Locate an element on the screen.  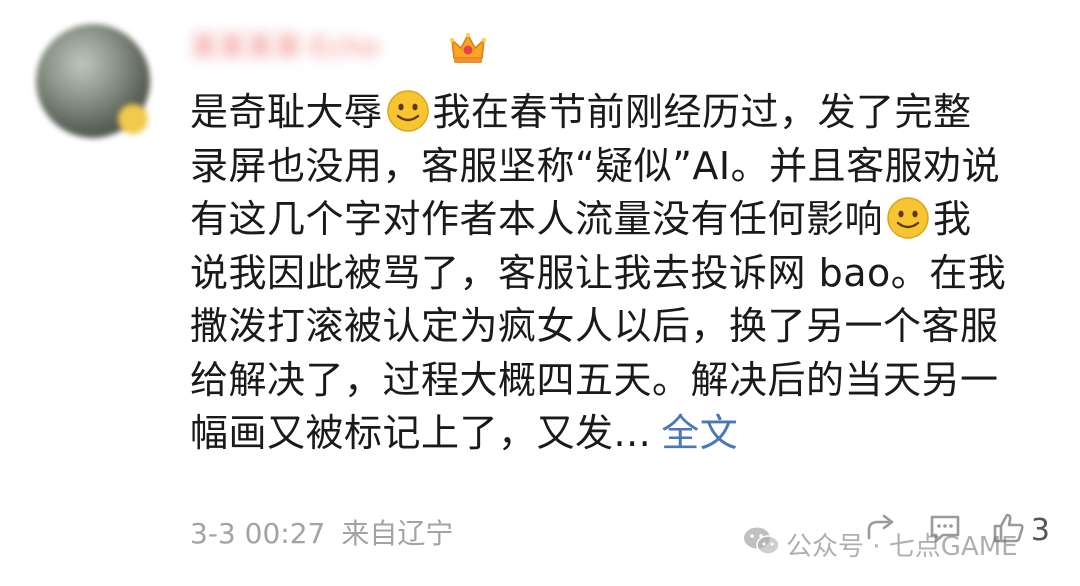
comment-line: 录屏也没用，客服坚称“疑似”AI。并且客服劝说 is located at coordinates (620, 167).